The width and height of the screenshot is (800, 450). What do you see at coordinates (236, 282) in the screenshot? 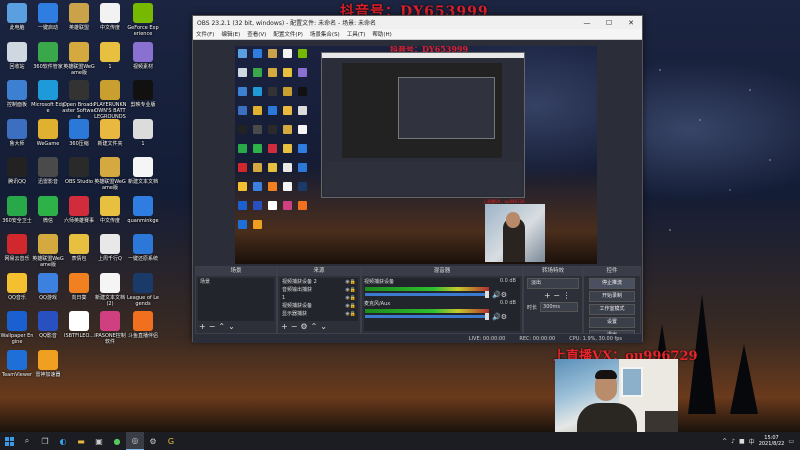
I see `scene-item: 场景` at bounding box center [236, 282].